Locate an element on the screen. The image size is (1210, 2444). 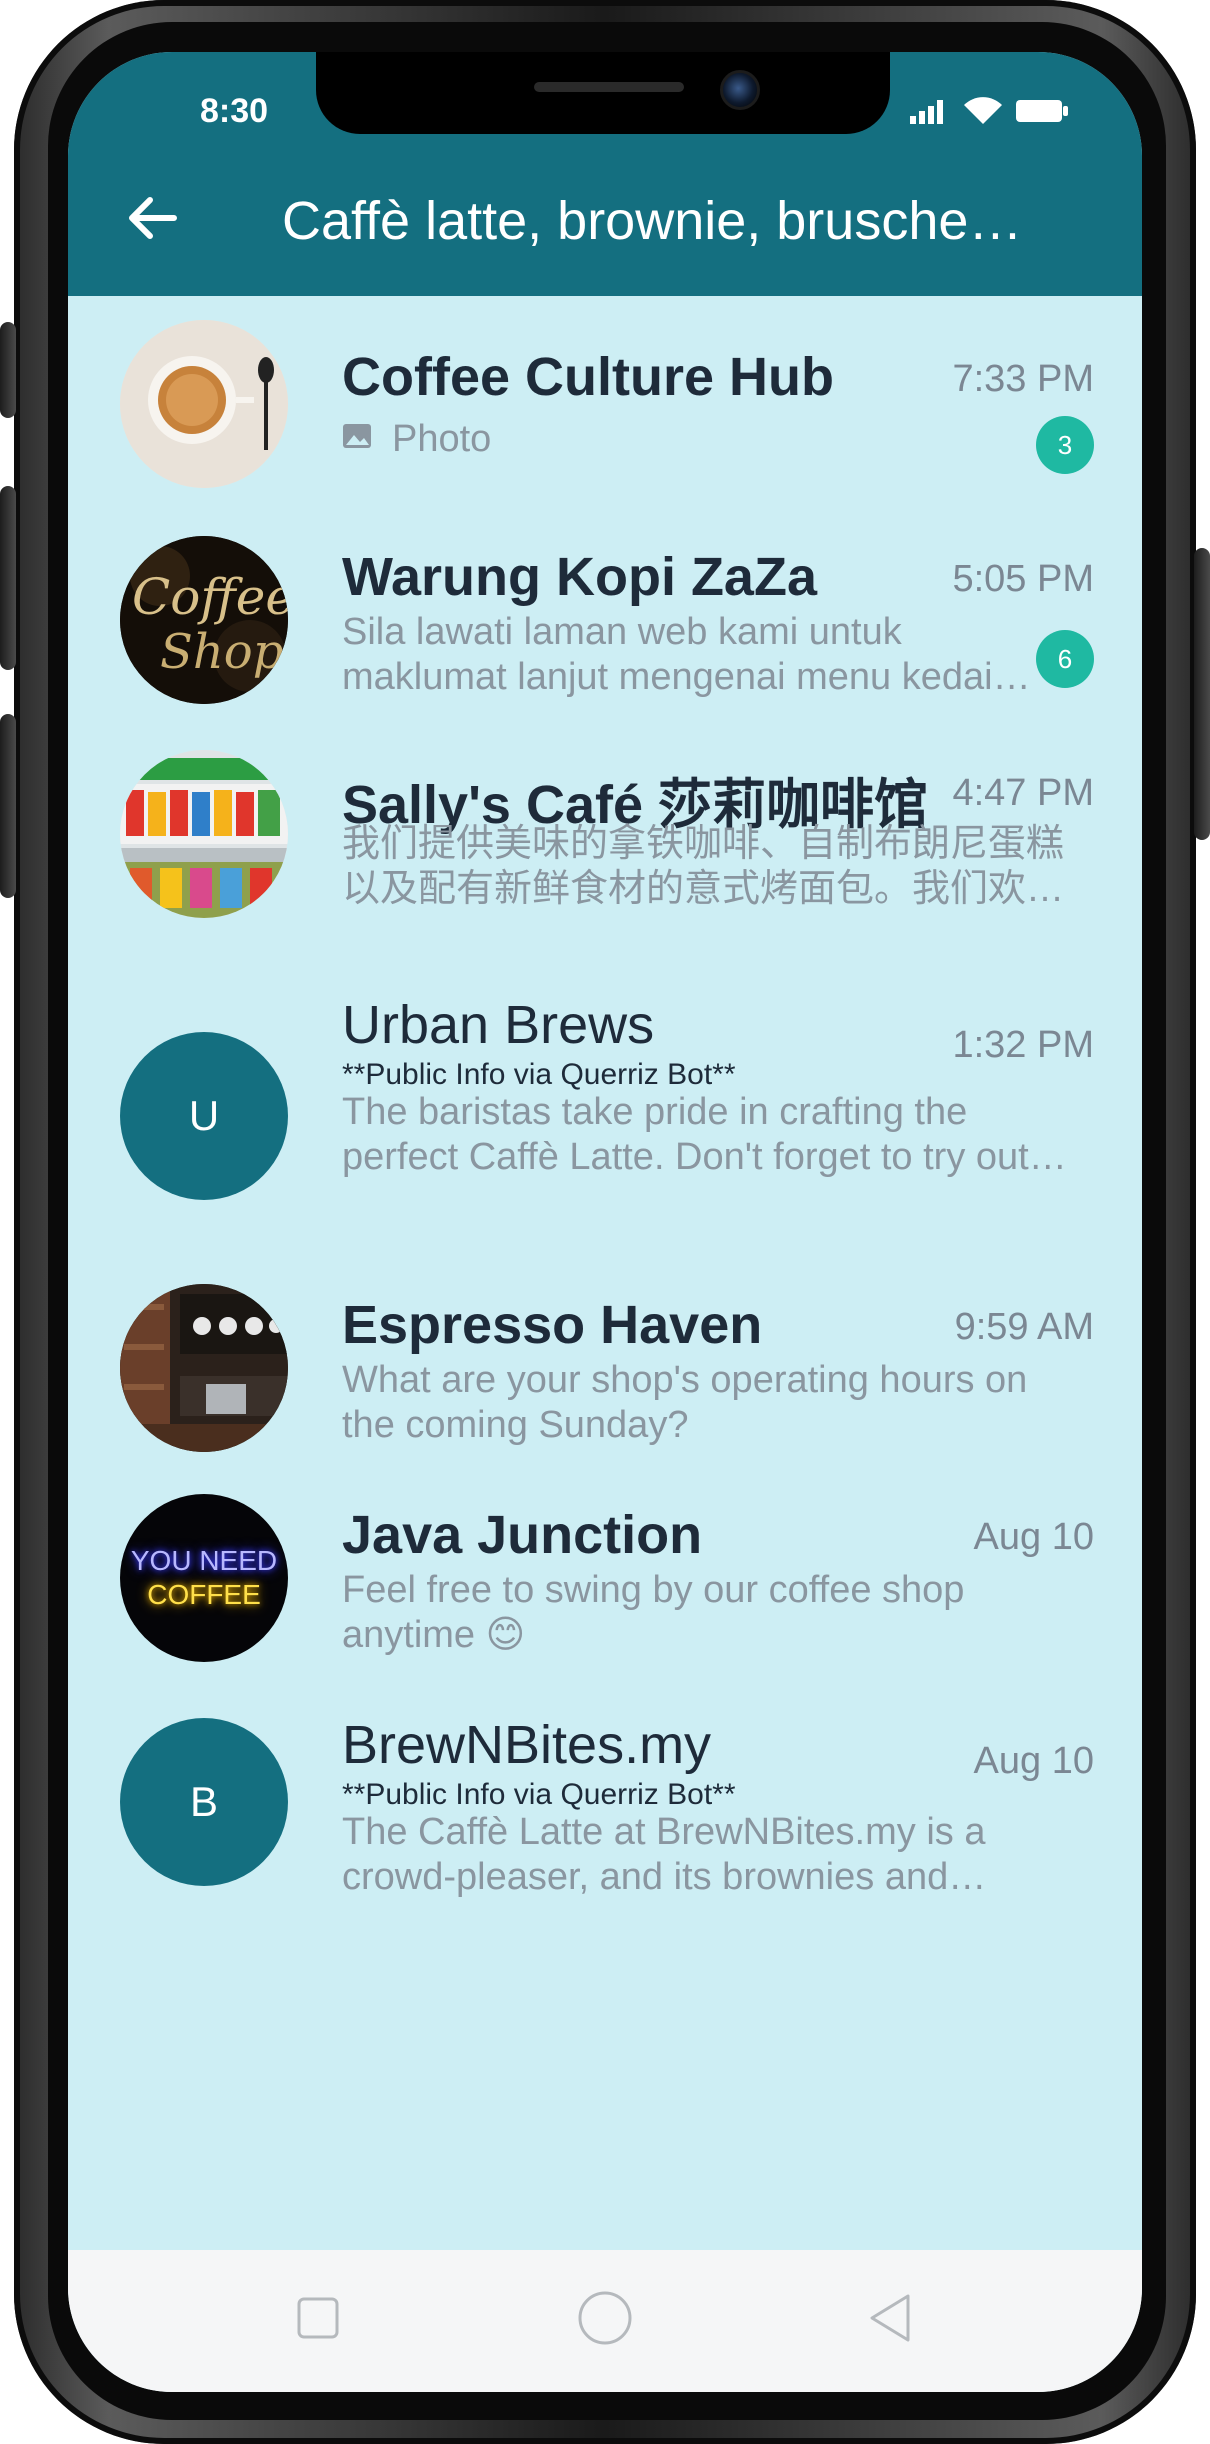
recents-button is located at coordinates (318, 2320).